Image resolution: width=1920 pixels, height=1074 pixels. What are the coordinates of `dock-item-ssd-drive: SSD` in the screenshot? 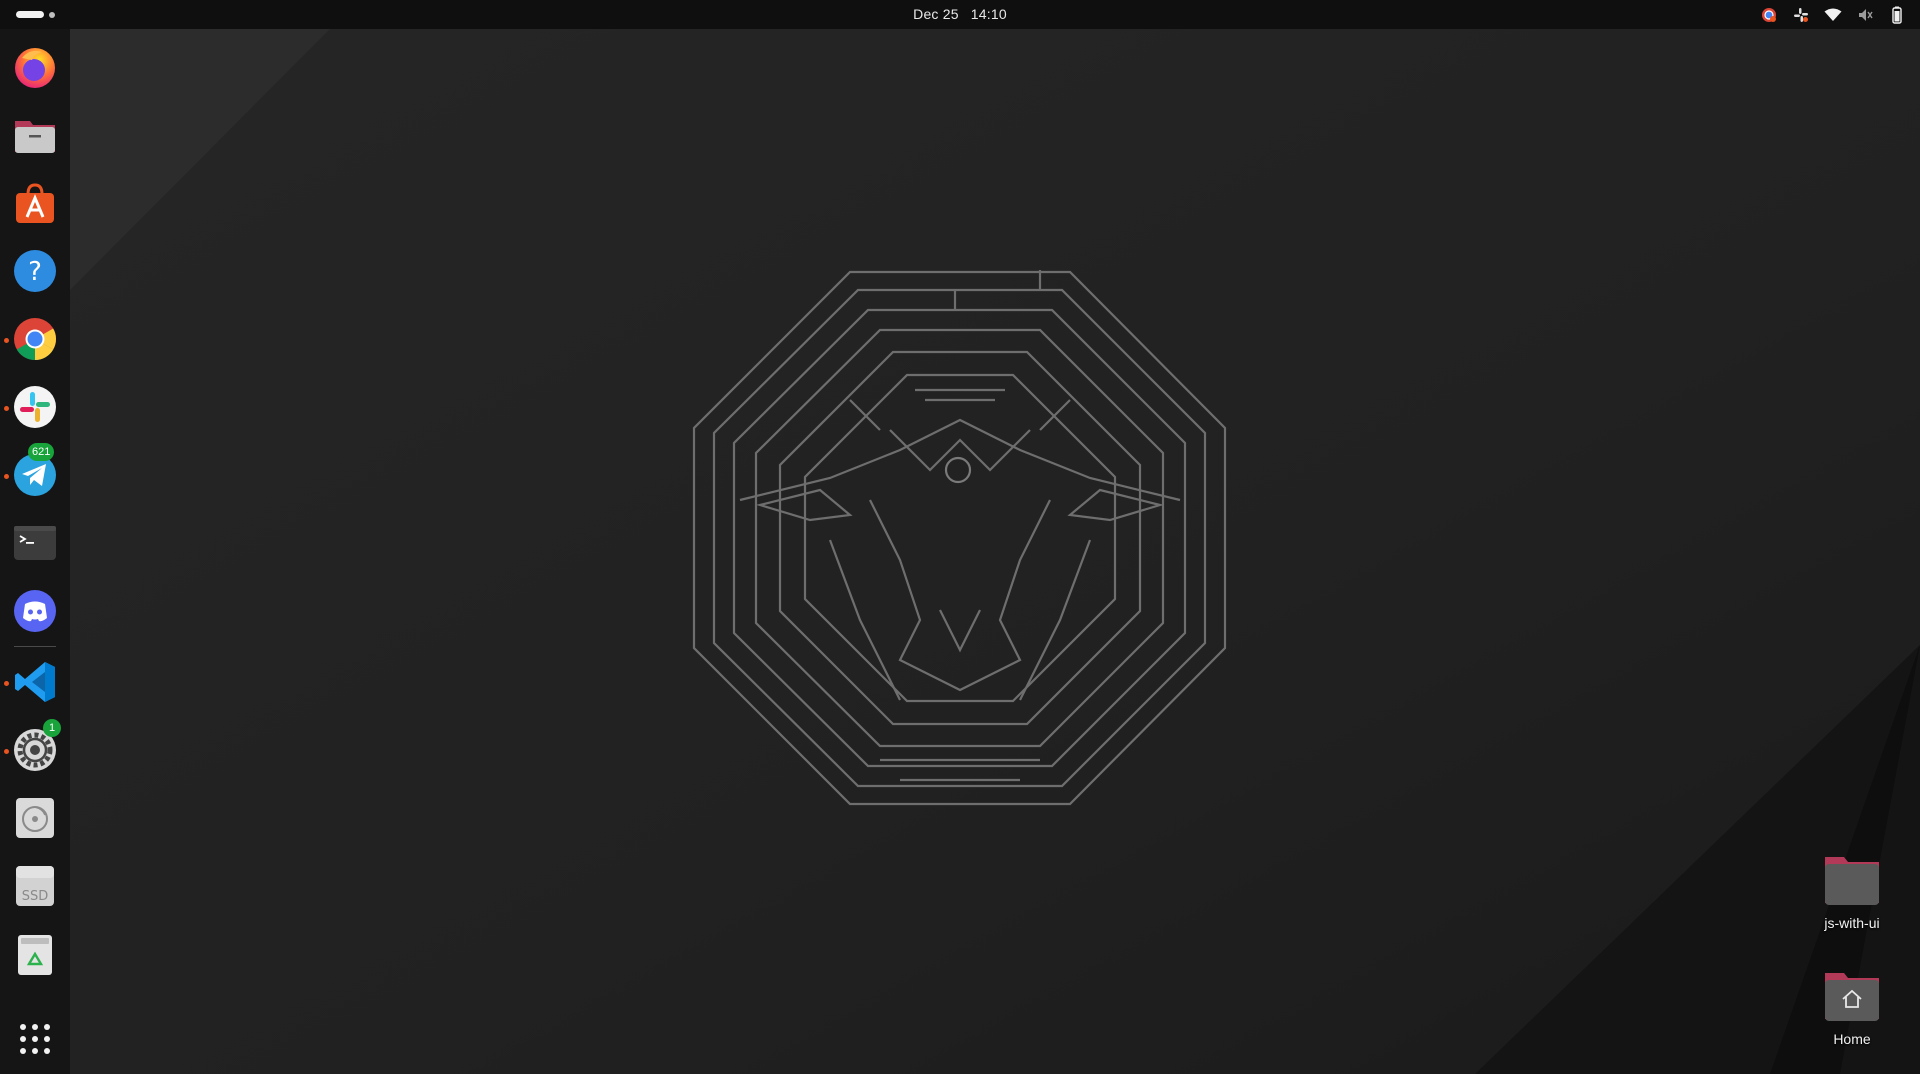 It's located at (35, 886).